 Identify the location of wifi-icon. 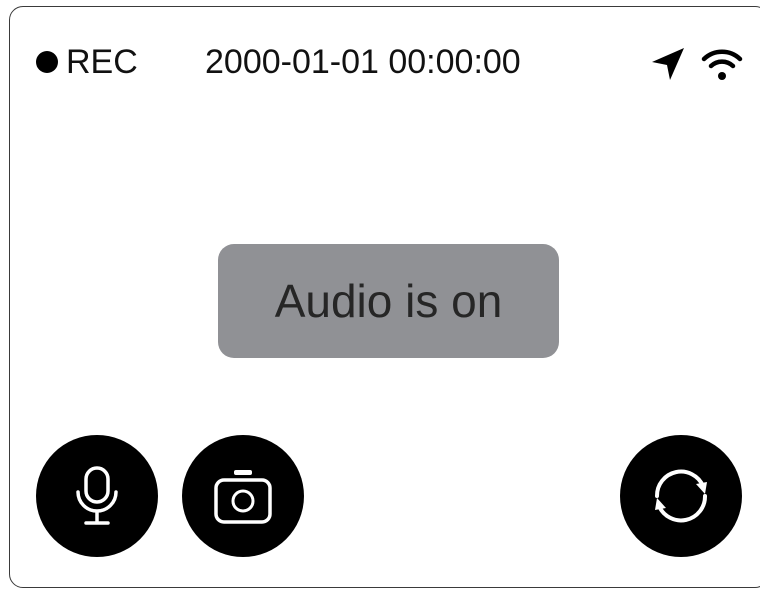
(722, 64).